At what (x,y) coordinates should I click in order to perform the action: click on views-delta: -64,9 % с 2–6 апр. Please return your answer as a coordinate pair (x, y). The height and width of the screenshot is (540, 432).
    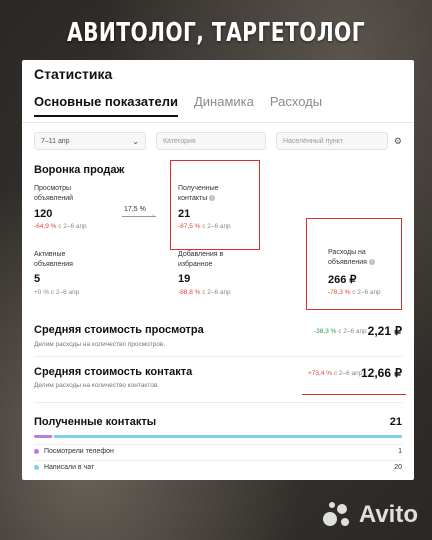
    Looking at the image, I should click on (60, 226).